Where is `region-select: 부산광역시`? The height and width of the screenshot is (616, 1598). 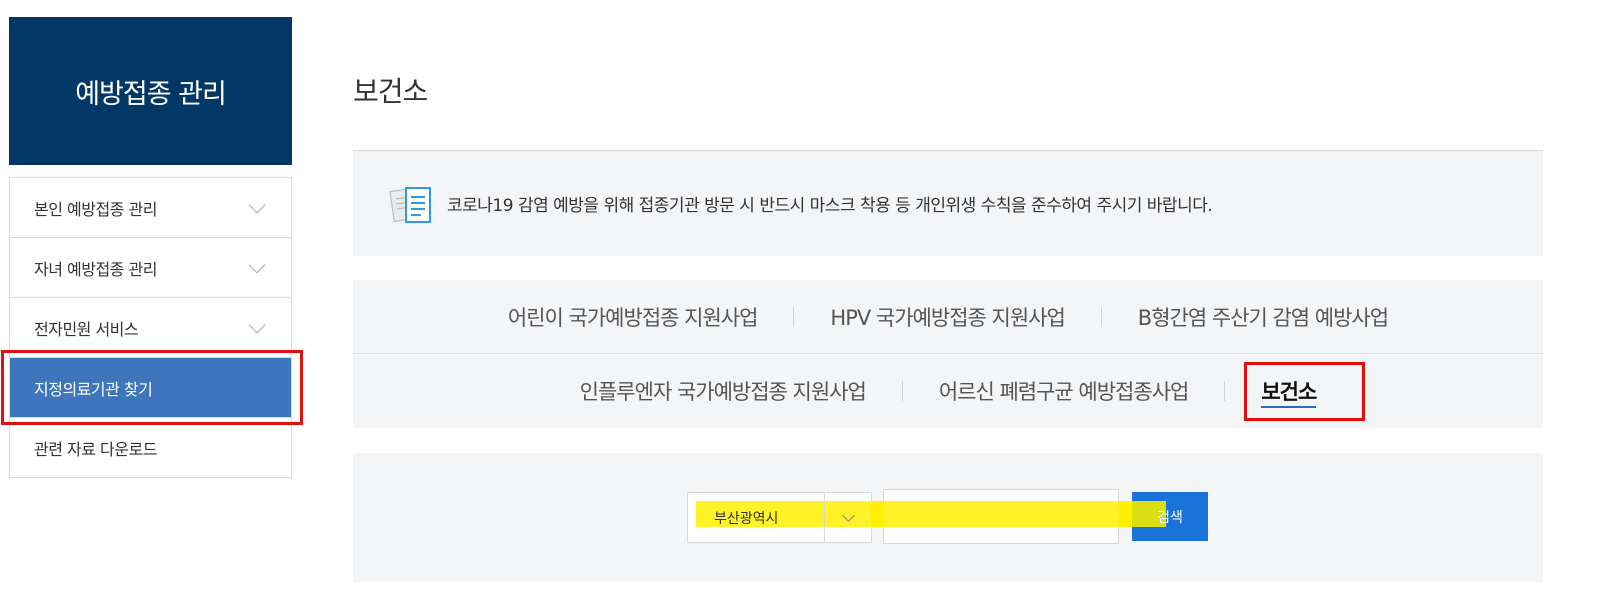
region-select: 부산광역시 is located at coordinates (779, 517).